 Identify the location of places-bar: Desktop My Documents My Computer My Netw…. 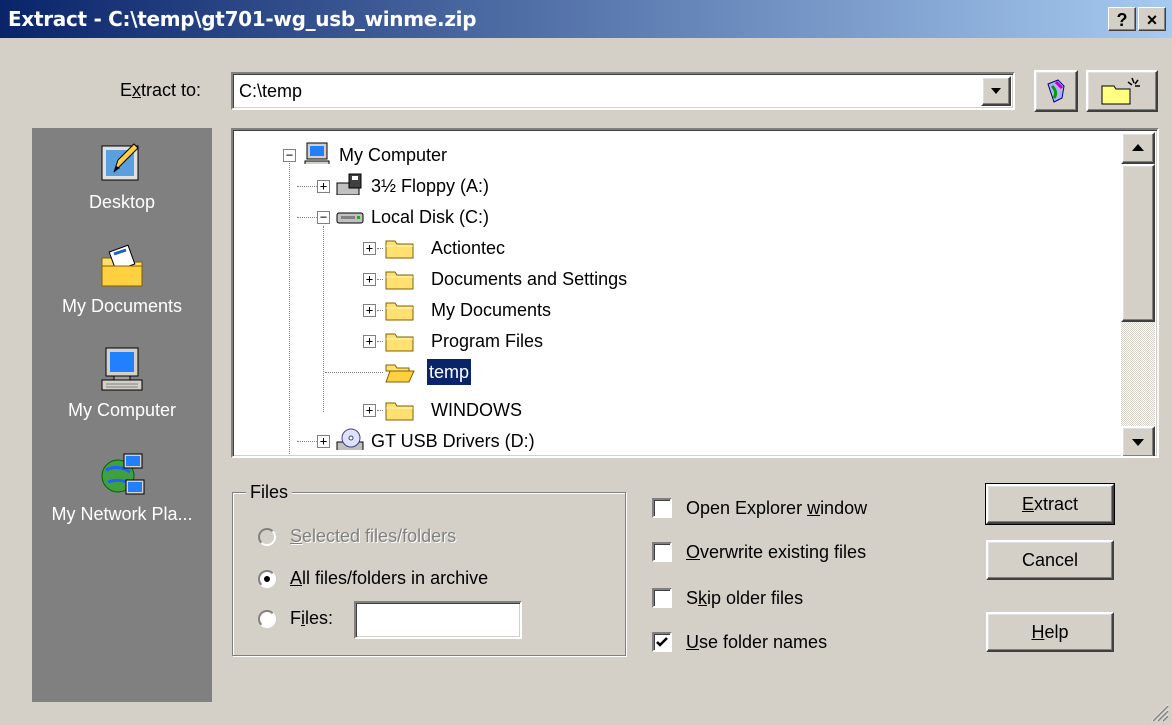
(122, 415).